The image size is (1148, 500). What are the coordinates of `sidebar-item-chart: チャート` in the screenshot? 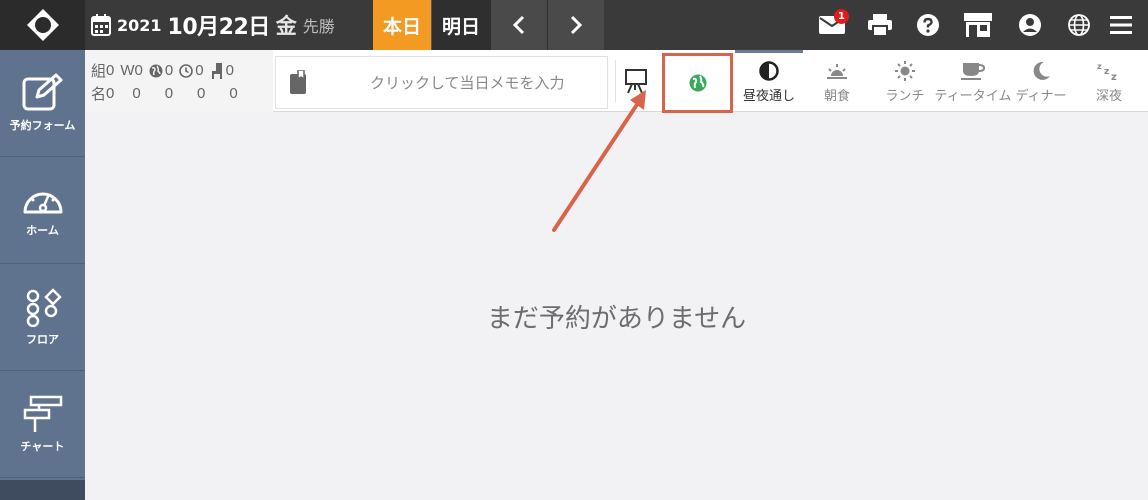 It's located at (42, 424).